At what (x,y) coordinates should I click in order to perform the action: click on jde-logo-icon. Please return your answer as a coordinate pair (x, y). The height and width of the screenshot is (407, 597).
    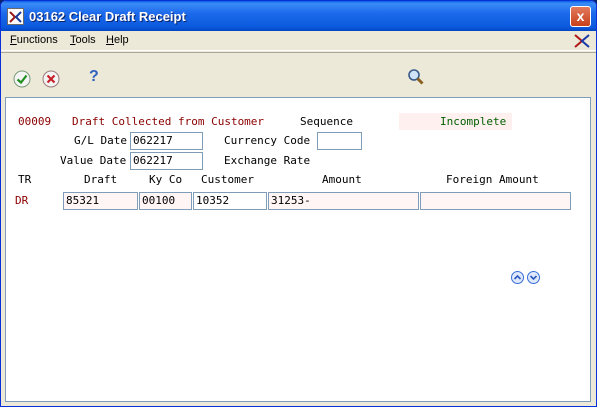
    Looking at the image, I should click on (582, 41).